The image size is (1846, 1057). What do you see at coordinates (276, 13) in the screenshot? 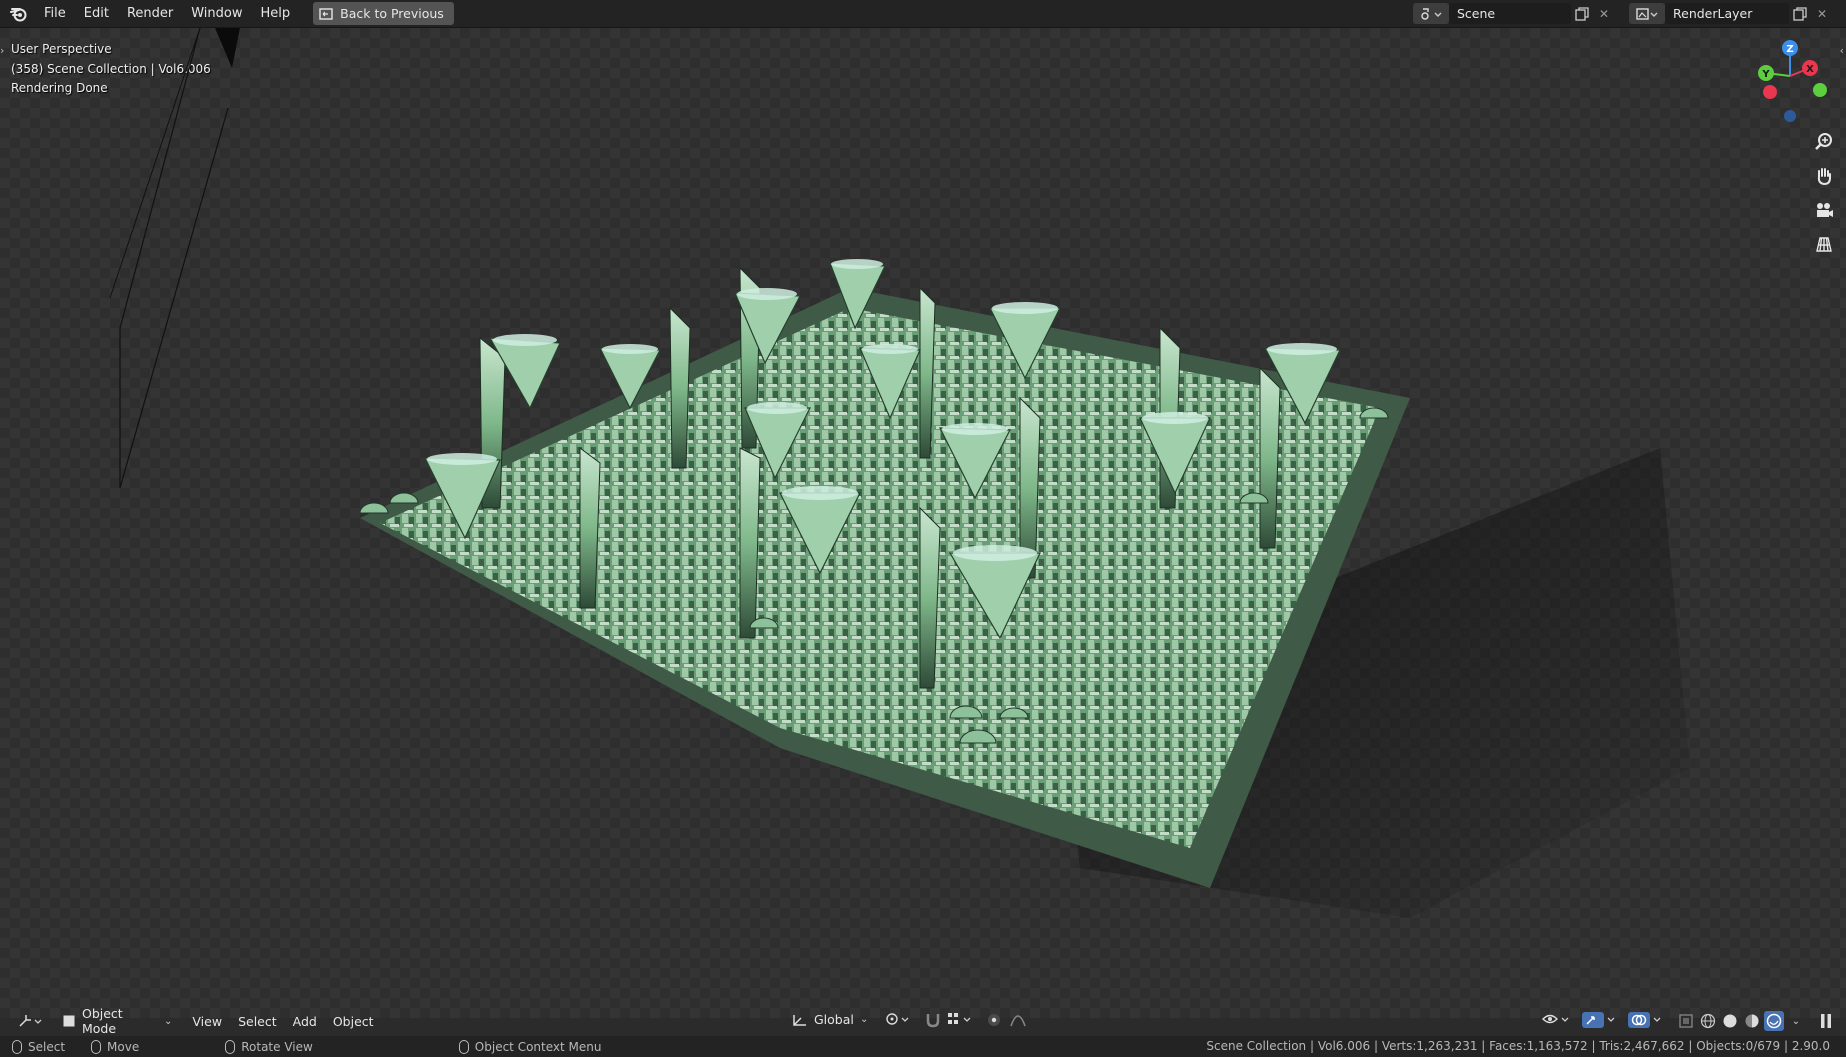
I see `menu-help: Help` at bounding box center [276, 13].